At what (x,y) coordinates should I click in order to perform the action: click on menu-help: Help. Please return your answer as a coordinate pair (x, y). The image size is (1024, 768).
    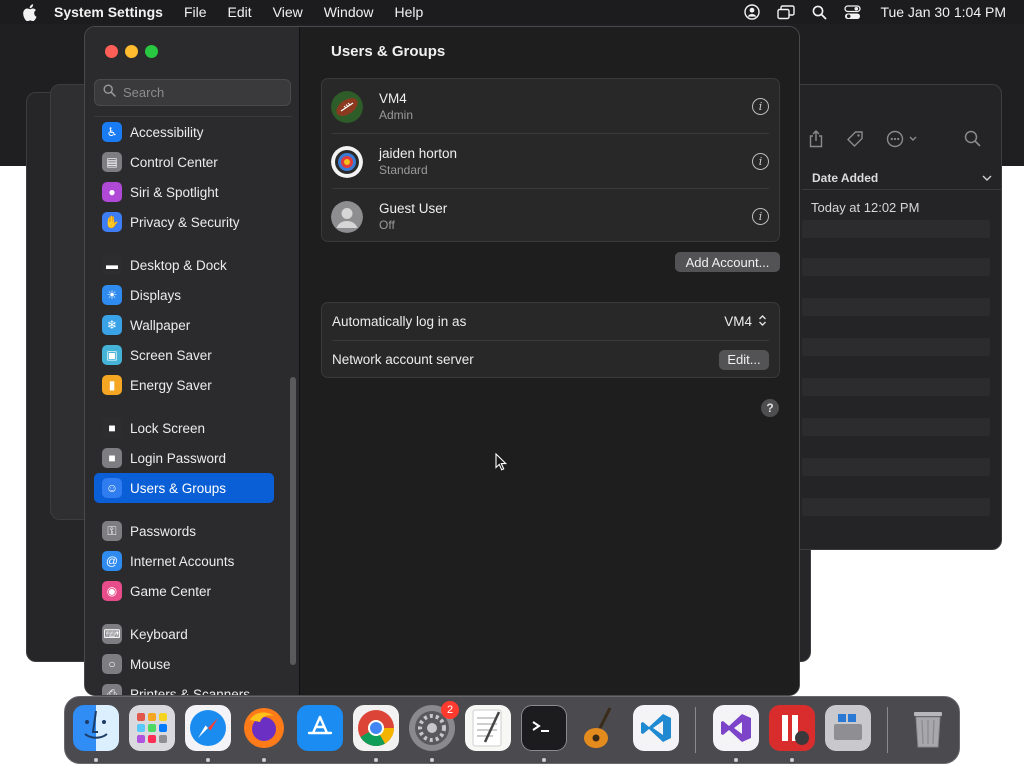
    Looking at the image, I should click on (409, 12).